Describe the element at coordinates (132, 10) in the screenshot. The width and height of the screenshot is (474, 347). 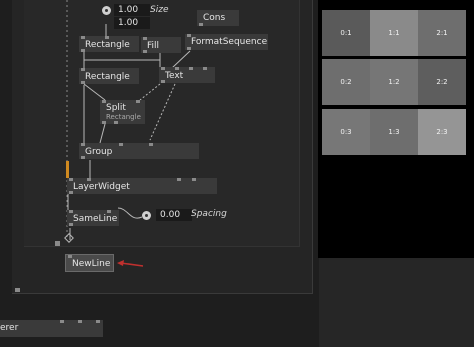
I see `size-x-value: 1.00` at that location.